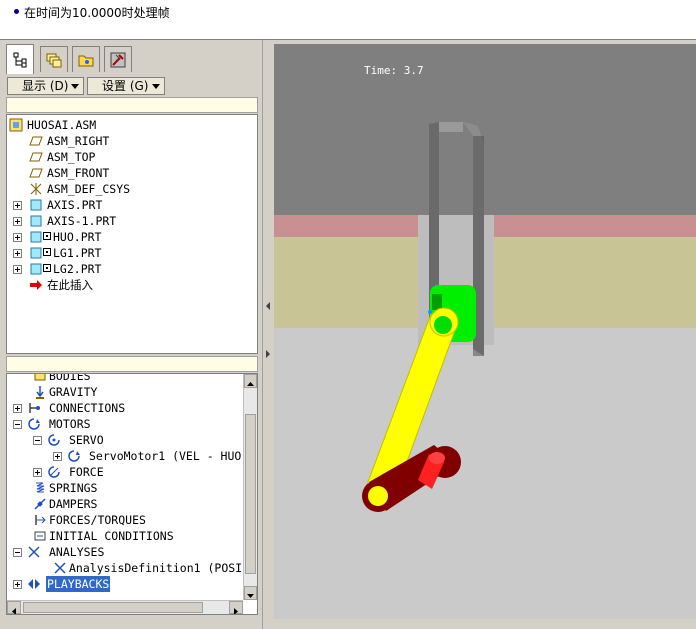 This screenshot has width=696, height=629. Describe the element at coordinates (14, 607) in the screenshot. I see `scroll-left-button` at that location.